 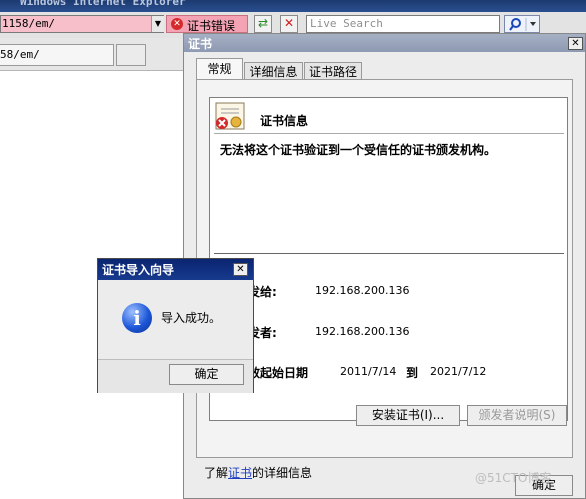 What do you see at coordinates (513, 478) in the screenshot?
I see `watermark: @51CTO博客` at bounding box center [513, 478].